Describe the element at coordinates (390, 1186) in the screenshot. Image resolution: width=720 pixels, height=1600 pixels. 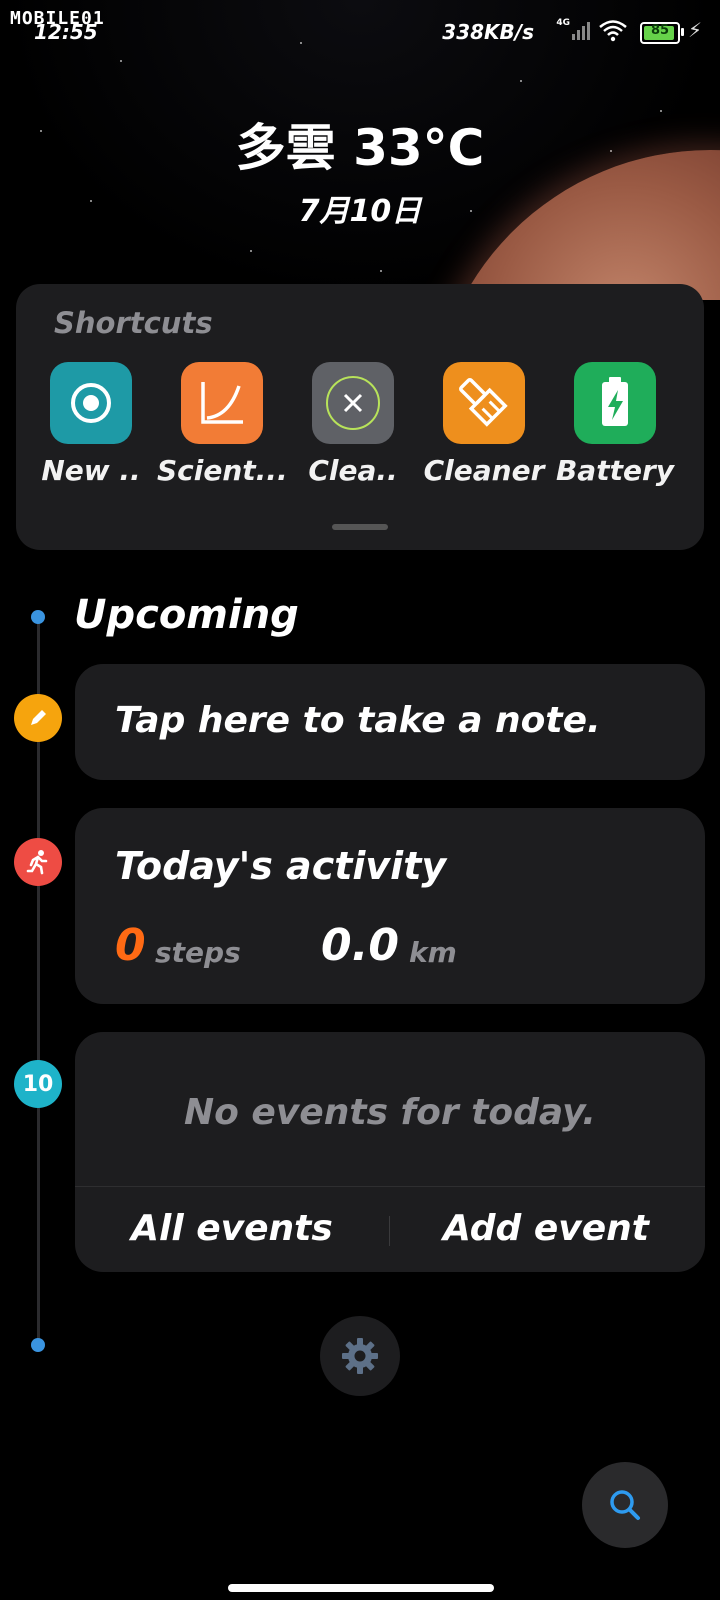
I see `divider` at that location.